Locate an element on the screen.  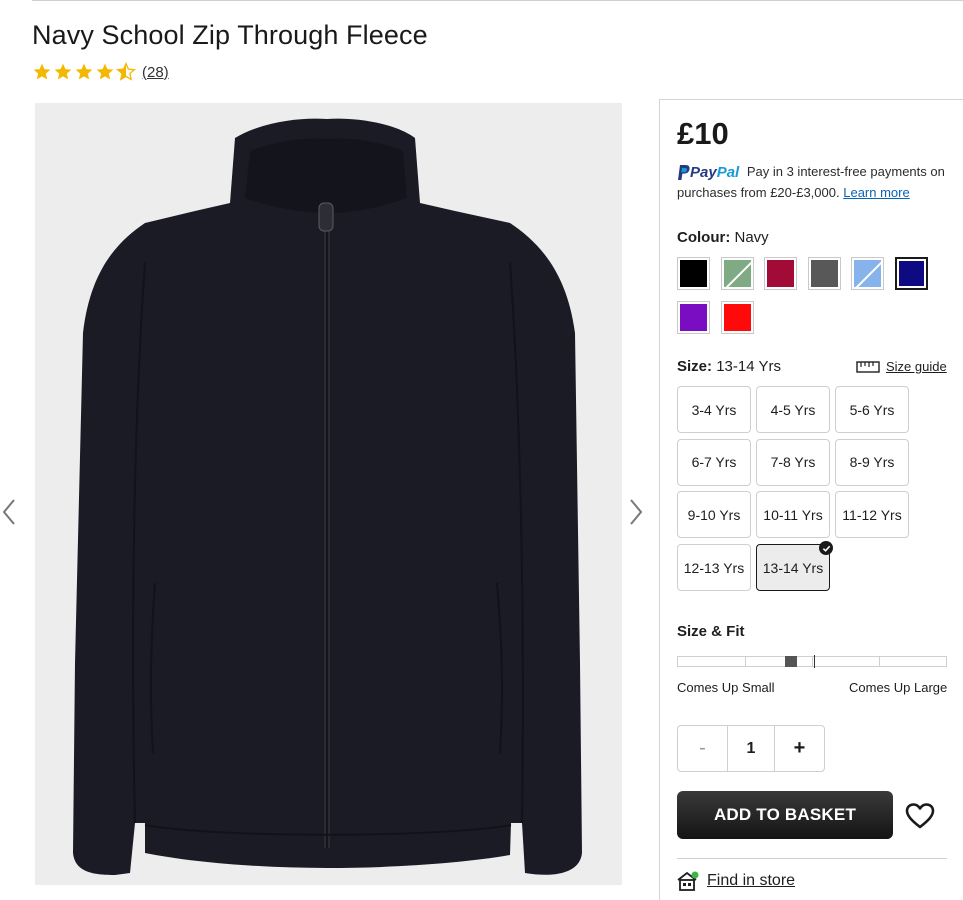
heart-icon is located at coordinates (920, 816).